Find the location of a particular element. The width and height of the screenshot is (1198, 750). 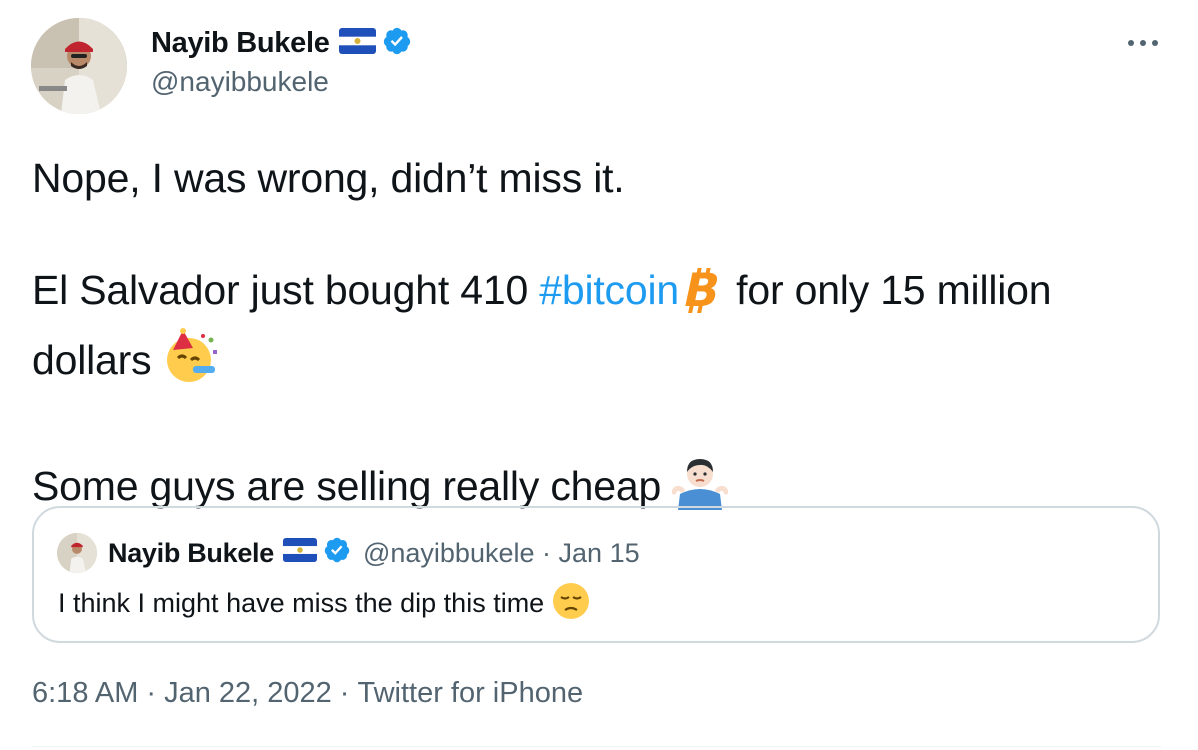

more-dots-icon is located at coordinates (1143, 43).